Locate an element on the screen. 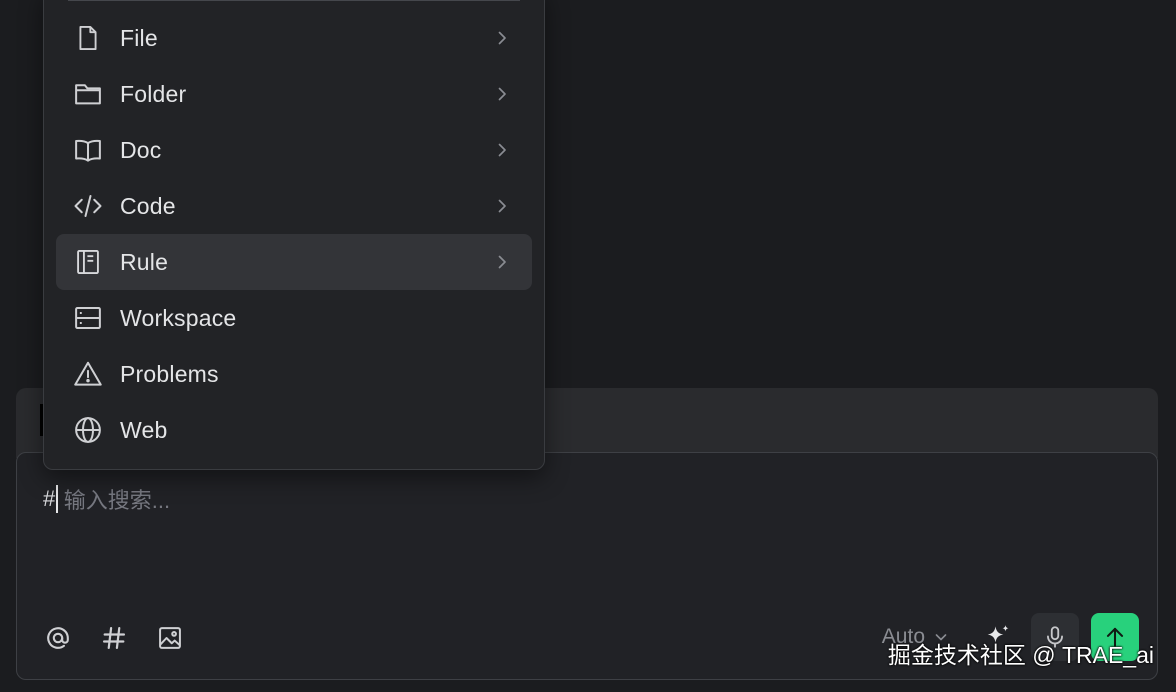 The height and width of the screenshot is (692, 1176). workspace-icon is located at coordinates (88, 318).